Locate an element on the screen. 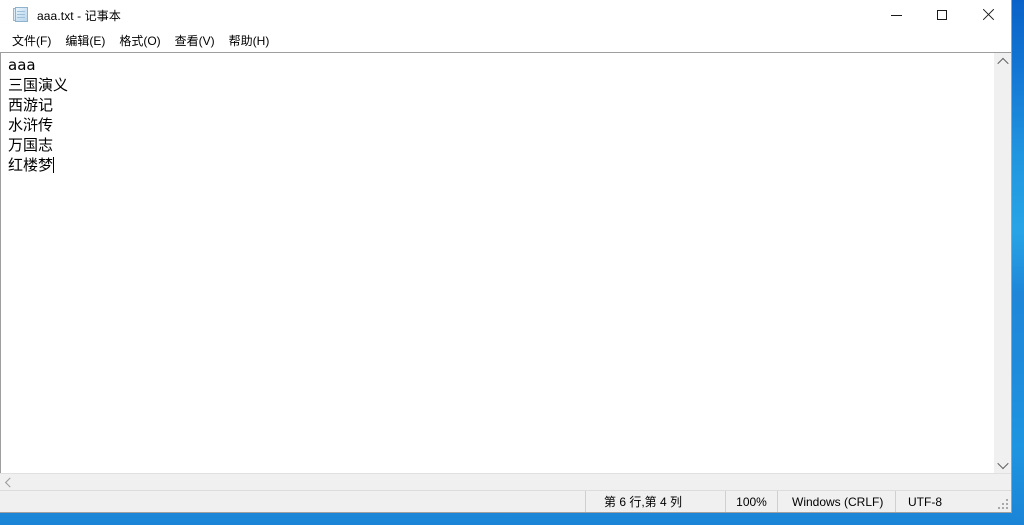 The width and height of the screenshot is (1024, 525). status-cursor-position: 第 6 行,第 4 列 is located at coordinates (655, 501).